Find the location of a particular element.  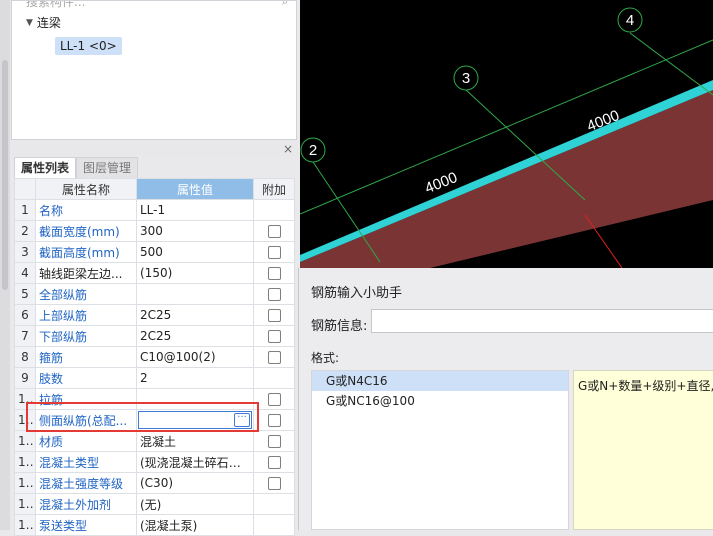

axis-label-2: 2 is located at coordinates (313, 150).